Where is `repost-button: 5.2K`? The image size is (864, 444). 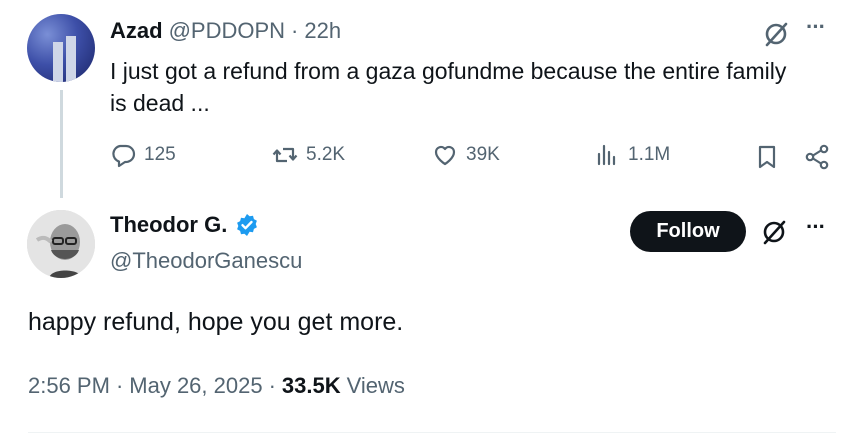
repost-button: 5.2K is located at coordinates (308, 155).